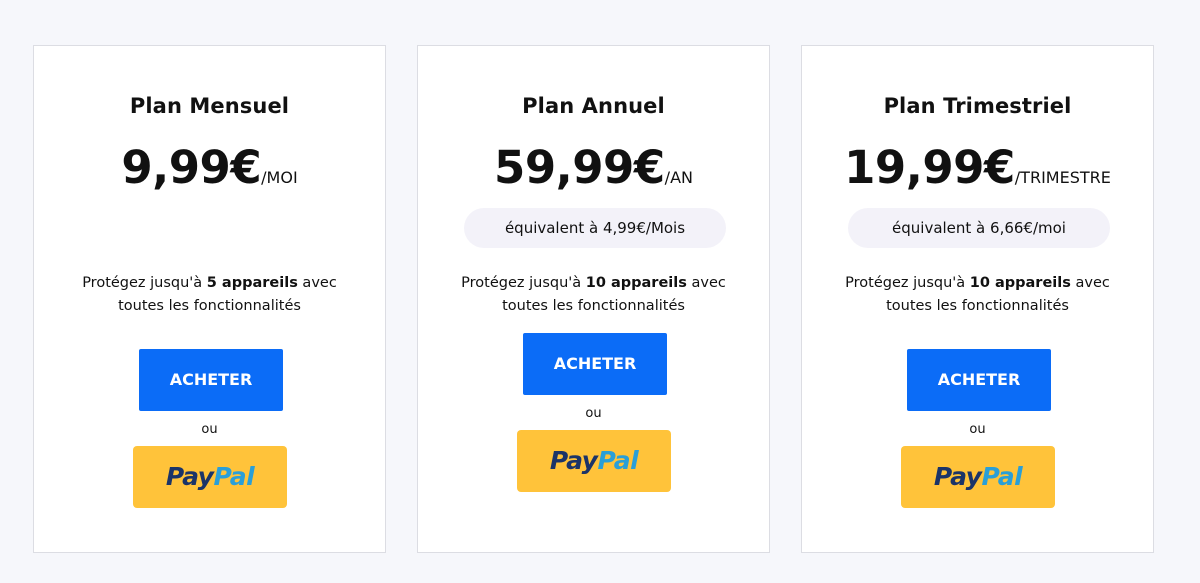  I want to click on features-device-count: 5 appareils, so click(252, 283).